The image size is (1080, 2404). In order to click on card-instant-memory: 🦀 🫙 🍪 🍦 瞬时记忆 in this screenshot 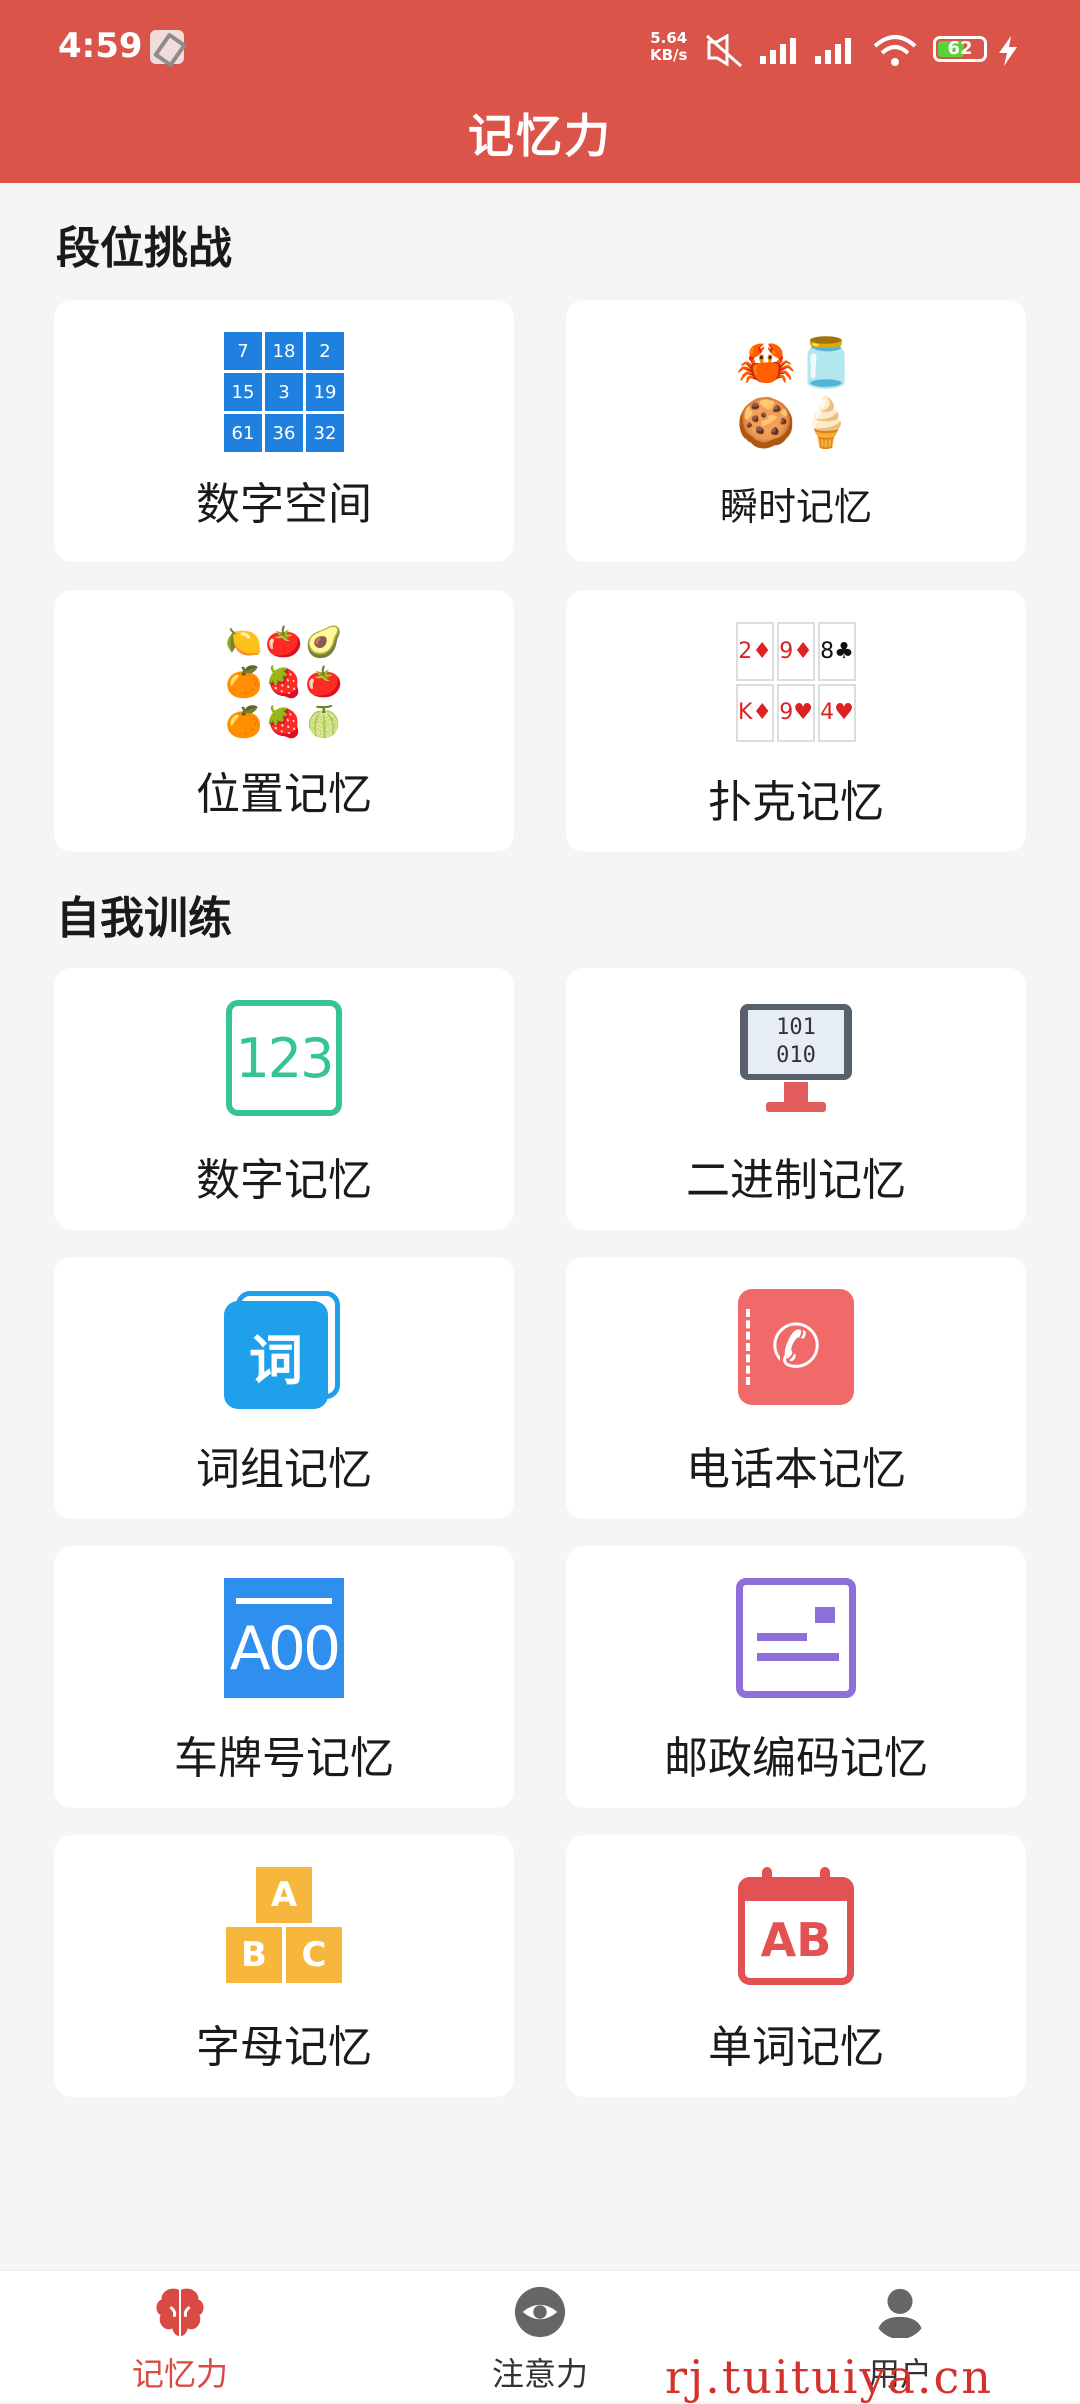, I will do `click(796, 431)`.